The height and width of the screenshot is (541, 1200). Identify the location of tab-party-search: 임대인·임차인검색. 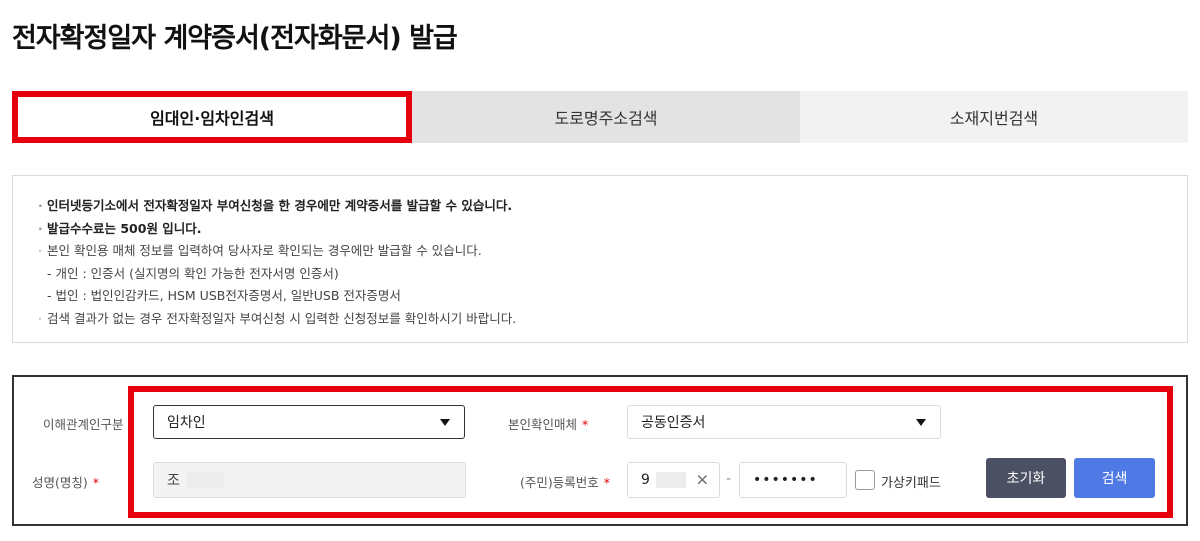
(212, 117).